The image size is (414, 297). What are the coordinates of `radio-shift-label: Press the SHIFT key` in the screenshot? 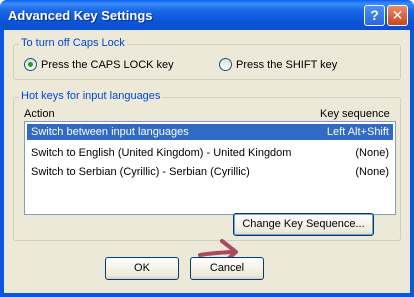 It's located at (287, 64).